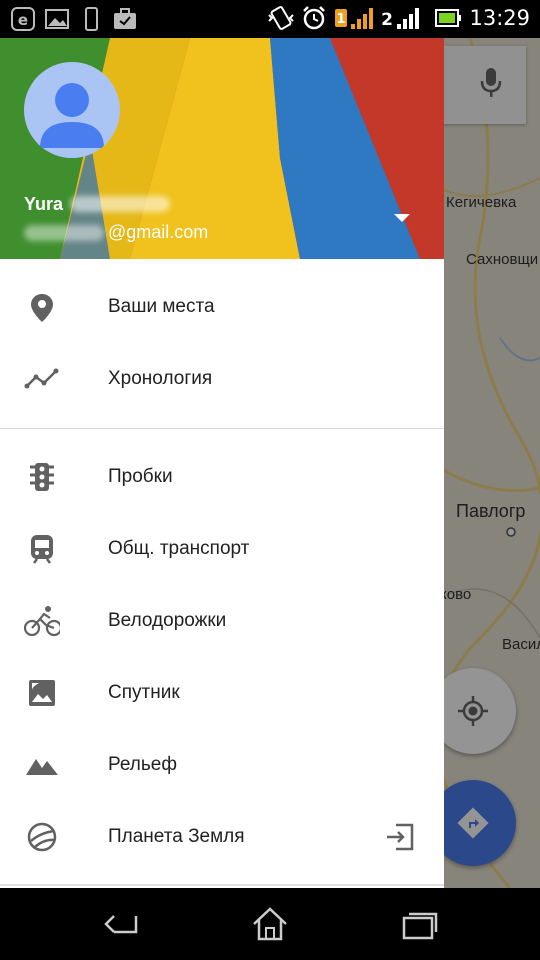 Image resolution: width=540 pixels, height=960 pixels. I want to click on svg-text: 2, so click(388, 20).